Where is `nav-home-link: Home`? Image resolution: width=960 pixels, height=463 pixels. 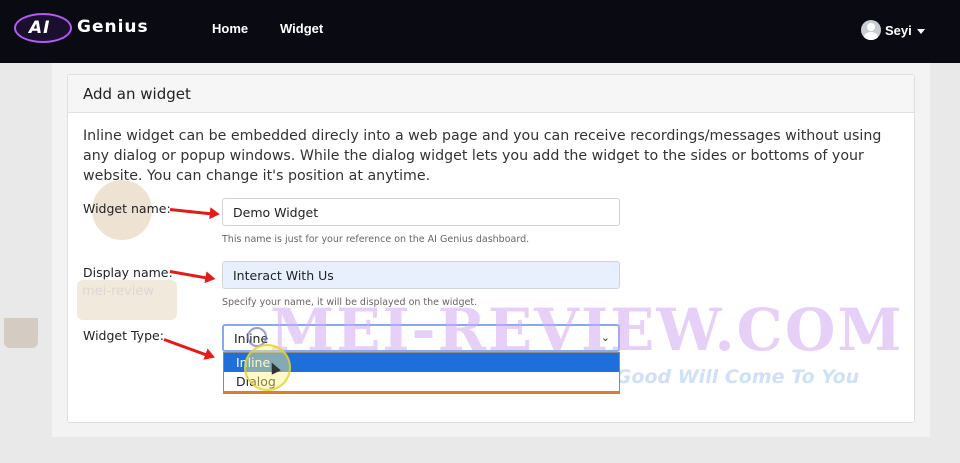 nav-home-link: Home is located at coordinates (230, 28).